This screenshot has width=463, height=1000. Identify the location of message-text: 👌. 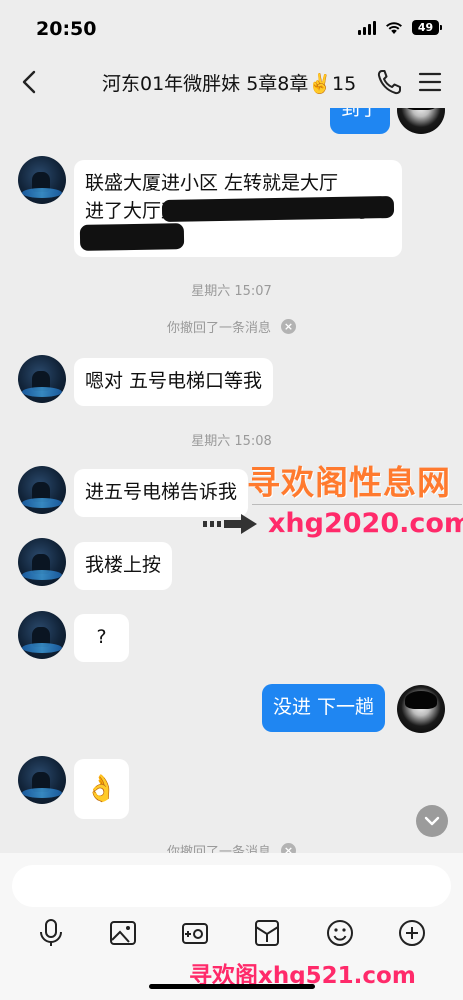
(101, 789).